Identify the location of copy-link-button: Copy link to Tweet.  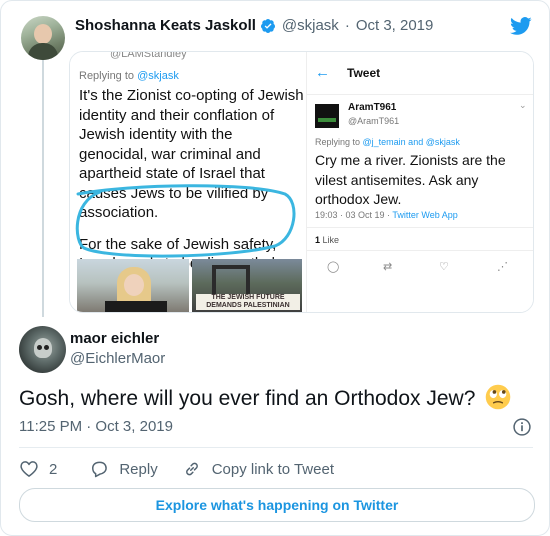
(258, 469).